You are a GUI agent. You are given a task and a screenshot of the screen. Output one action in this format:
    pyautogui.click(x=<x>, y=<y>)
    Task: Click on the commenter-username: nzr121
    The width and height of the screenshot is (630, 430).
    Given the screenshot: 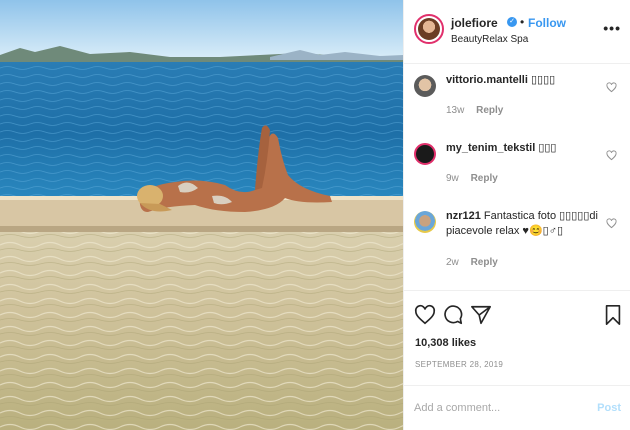 What is the action you would take?
    pyautogui.click(x=463, y=216)
    